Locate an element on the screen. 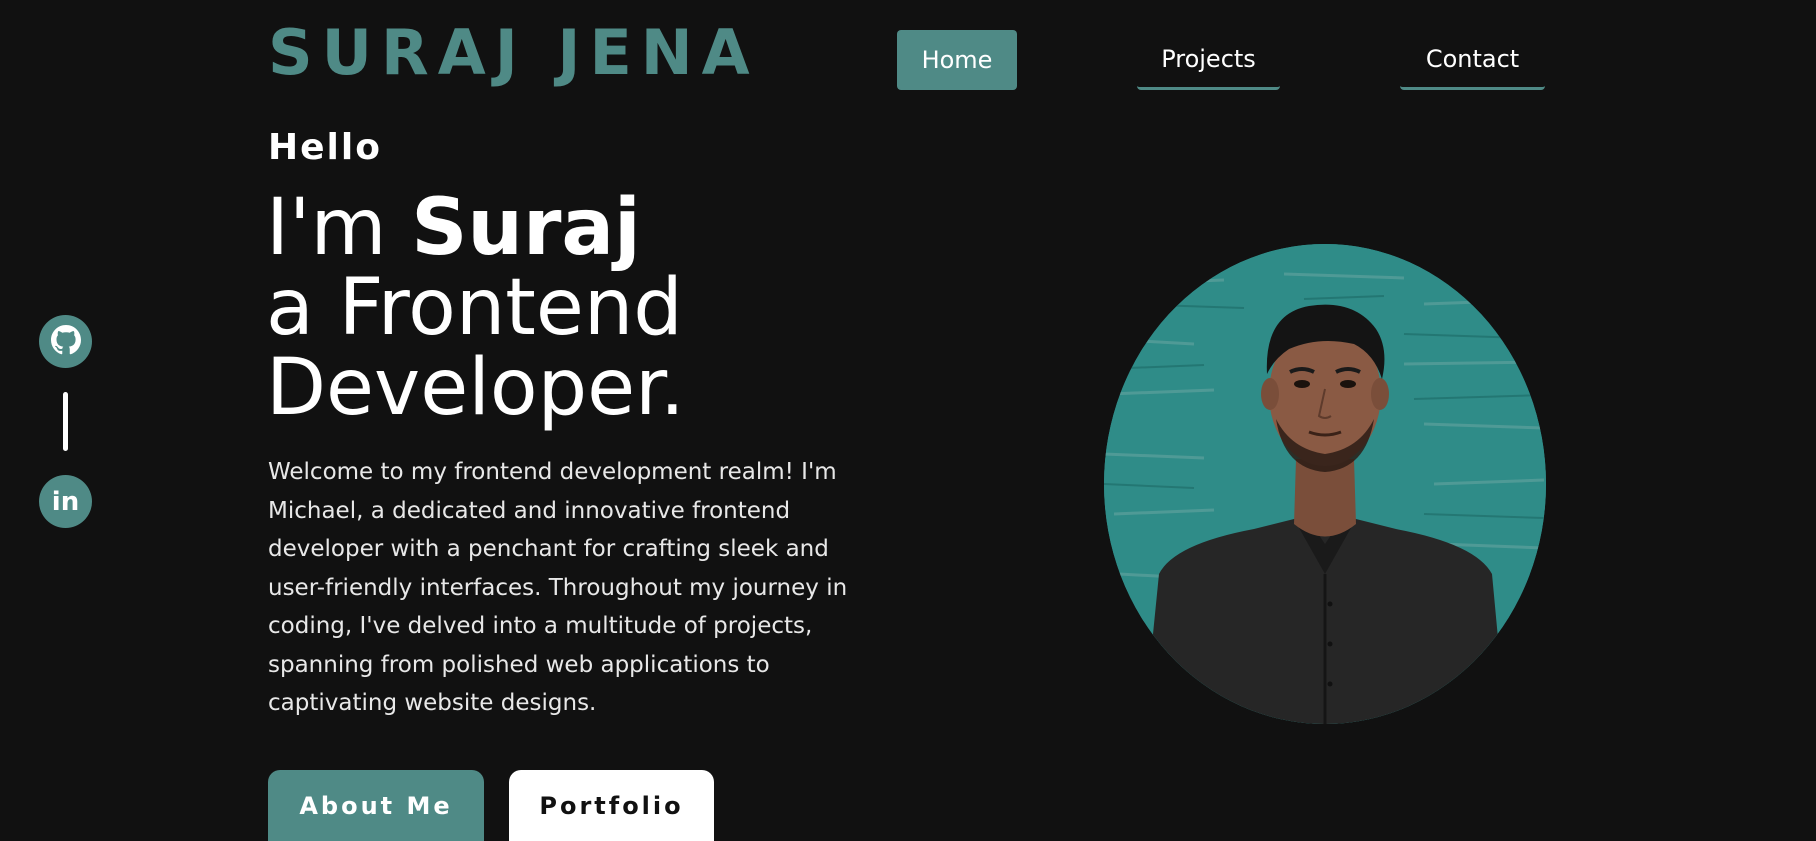 This screenshot has width=1816, height=841. social-divider is located at coordinates (65, 421).